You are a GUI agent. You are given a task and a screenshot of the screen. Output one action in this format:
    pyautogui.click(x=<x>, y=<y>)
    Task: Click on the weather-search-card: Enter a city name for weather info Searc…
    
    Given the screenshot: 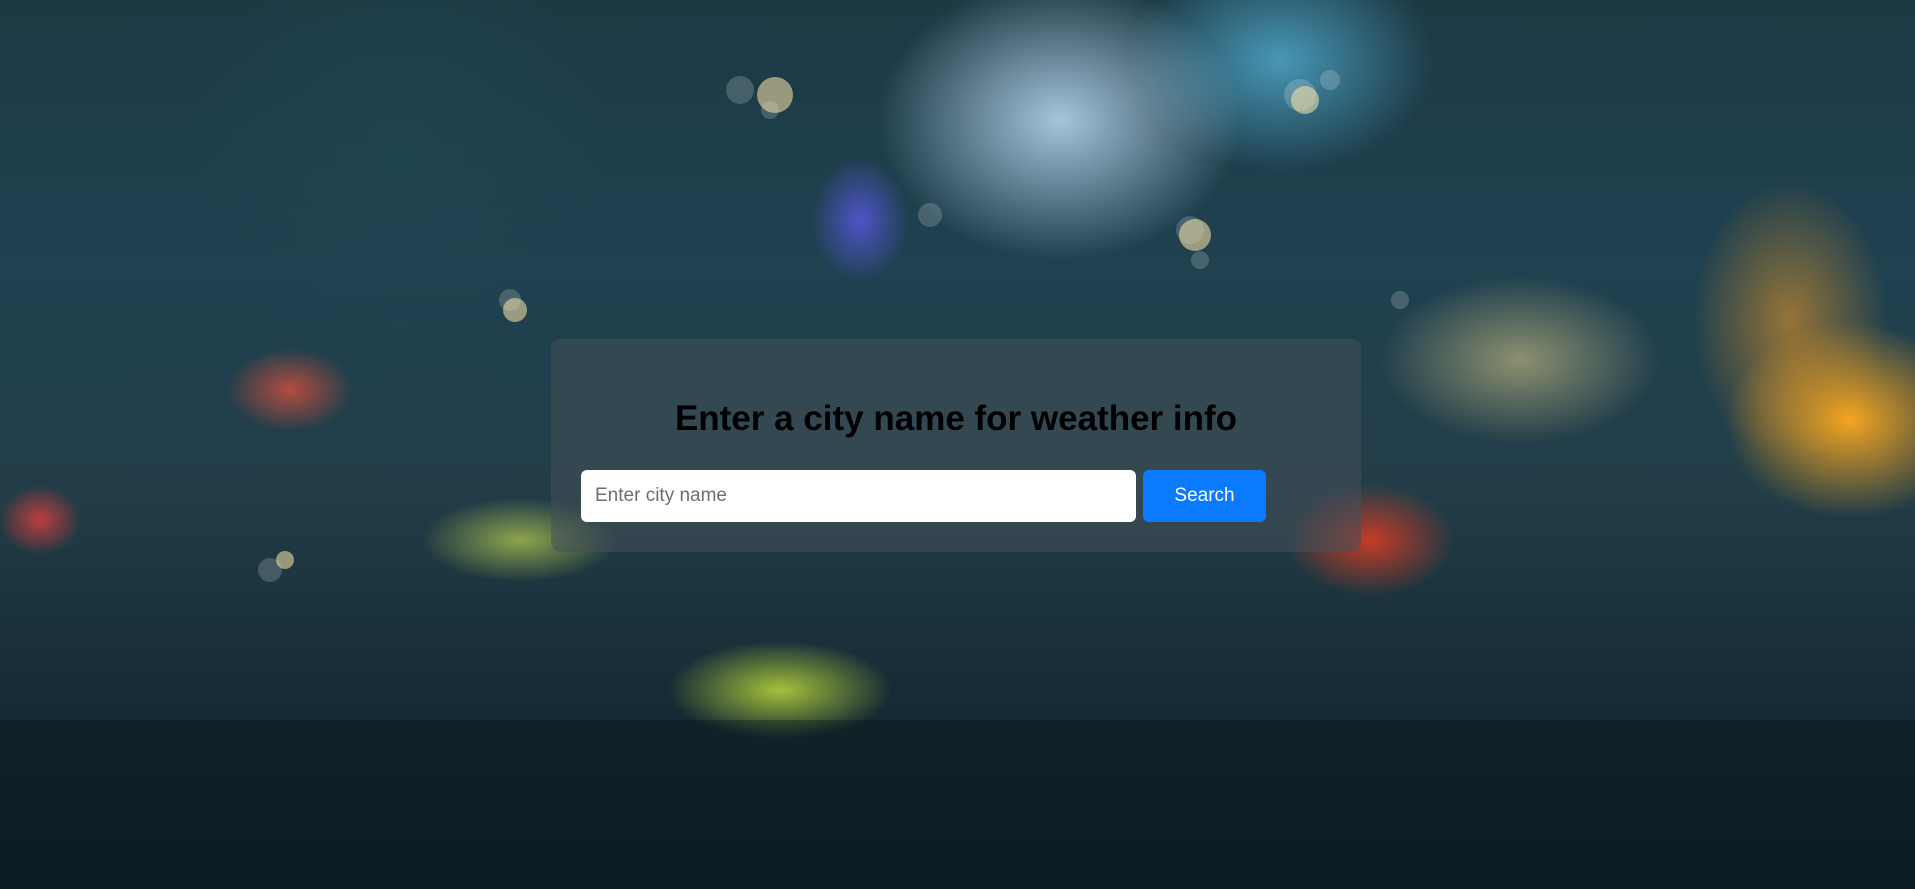 What is the action you would take?
    pyautogui.click(x=956, y=445)
    